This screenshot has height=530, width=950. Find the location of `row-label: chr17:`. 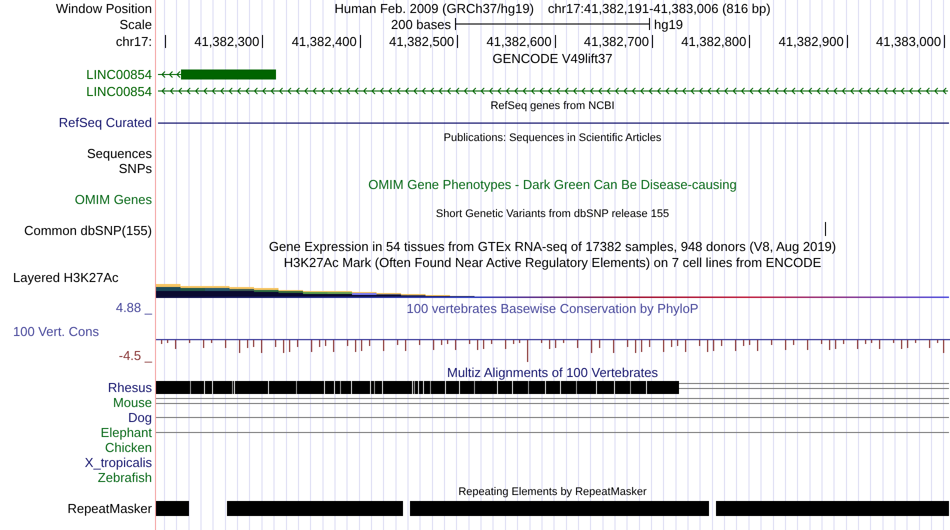

row-label: chr17: is located at coordinates (134, 41).